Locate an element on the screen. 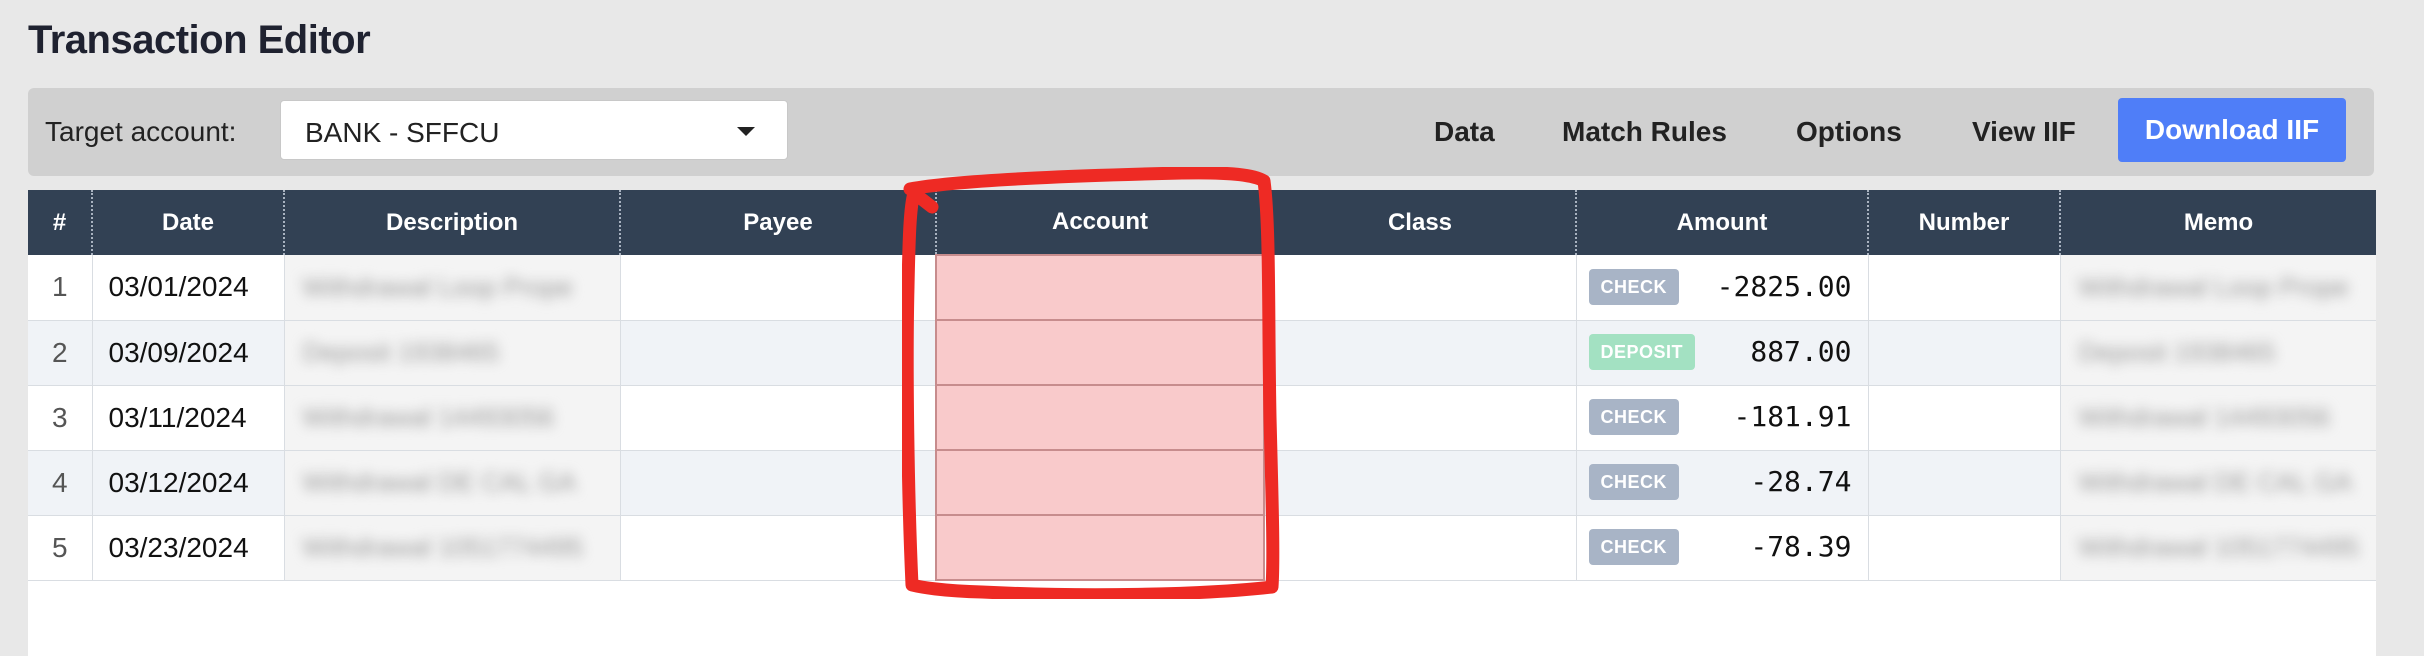 Image resolution: width=2424 pixels, height=656 pixels. amount-cell: CHECK -2825.00 is located at coordinates (1721, 288).